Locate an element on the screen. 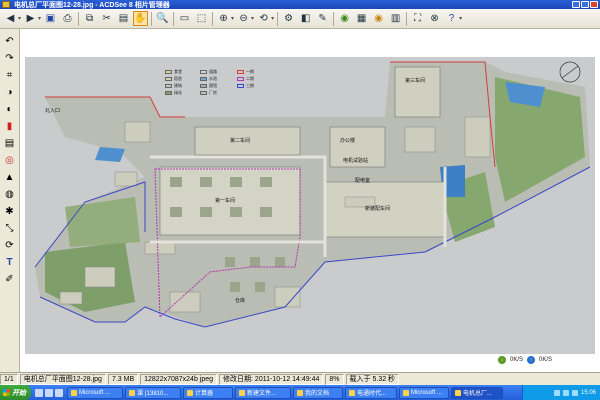 The image size is (600, 400). legend-label: 三期 is located at coordinates (250, 85).